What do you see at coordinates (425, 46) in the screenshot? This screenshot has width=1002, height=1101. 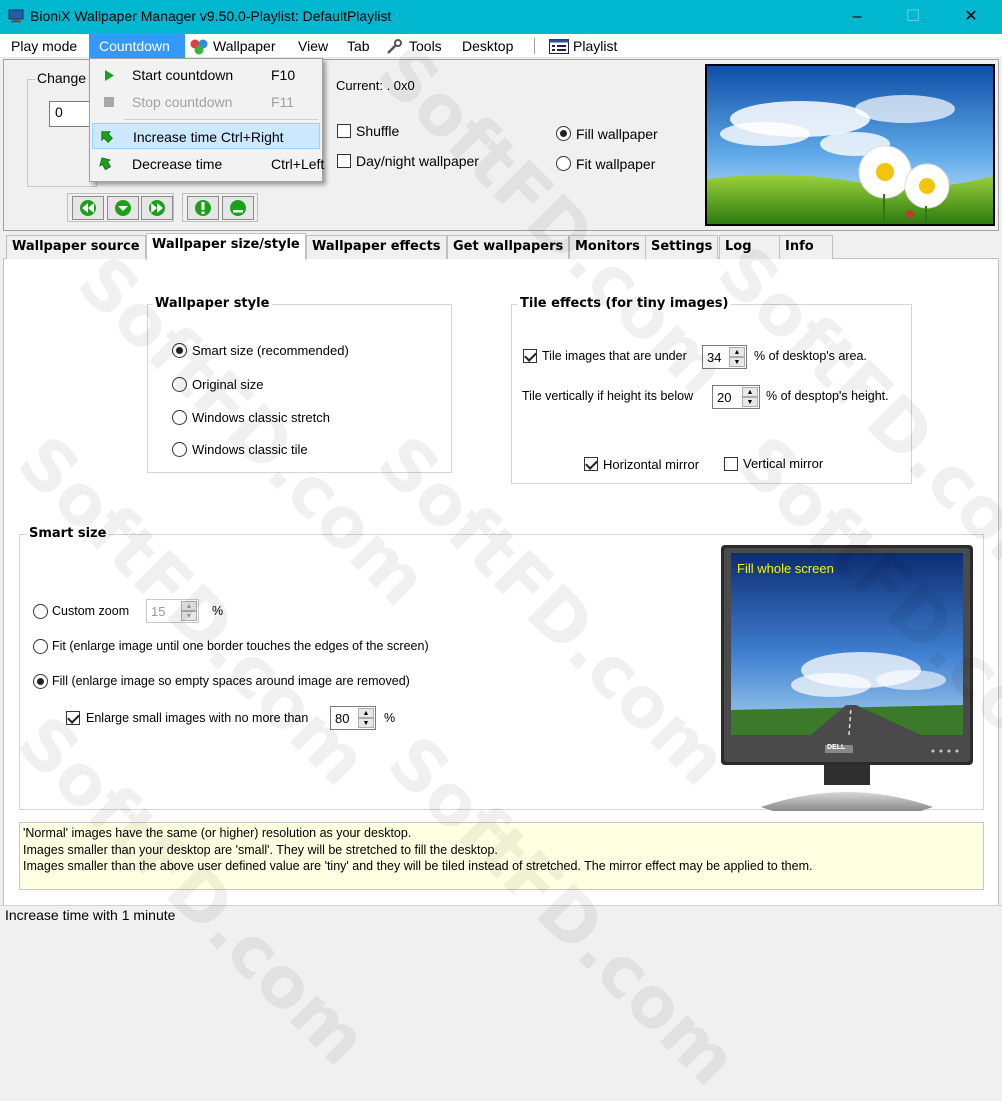 I see `menu-tools: Tools` at bounding box center [425, 46].